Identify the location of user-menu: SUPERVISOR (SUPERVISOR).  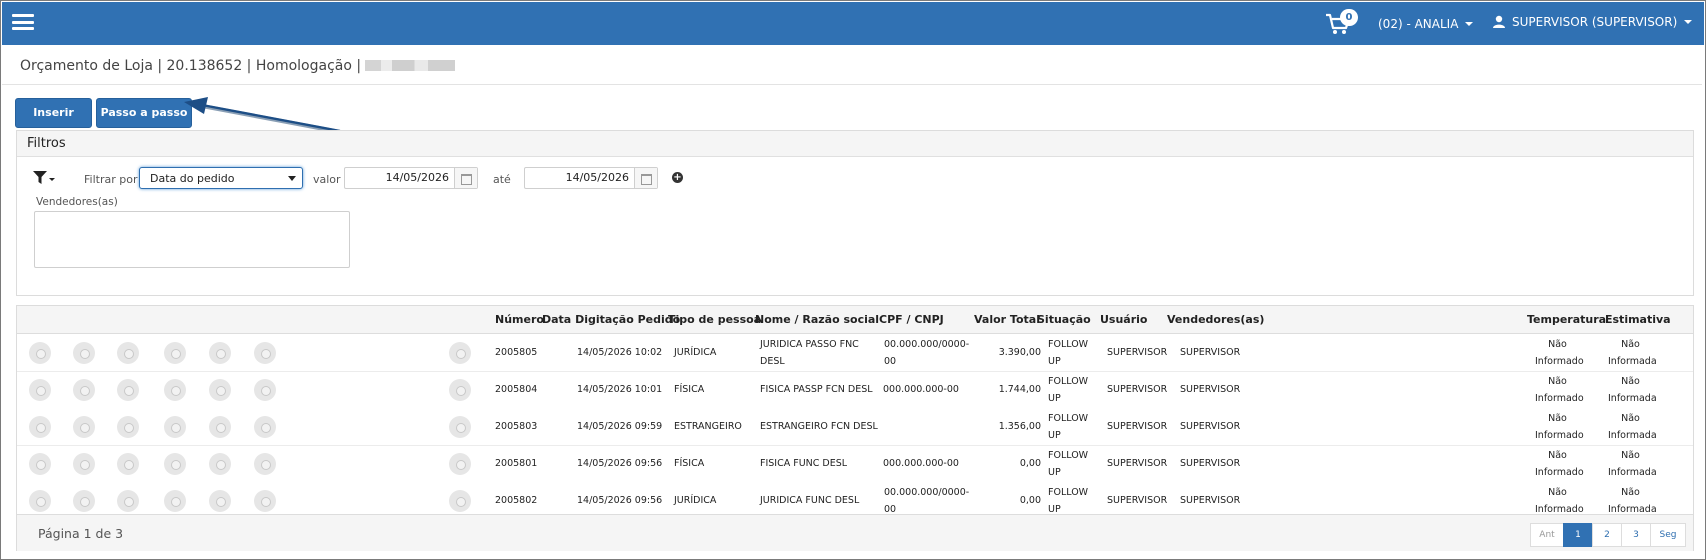
(1592, 22).